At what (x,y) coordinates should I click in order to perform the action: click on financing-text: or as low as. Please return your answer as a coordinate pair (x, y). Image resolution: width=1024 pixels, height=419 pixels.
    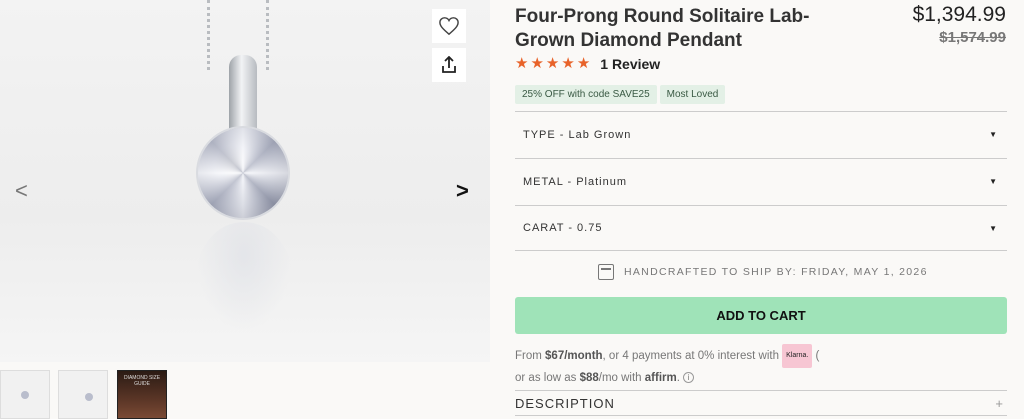
    Looking at the image, I should click on (547, 378).